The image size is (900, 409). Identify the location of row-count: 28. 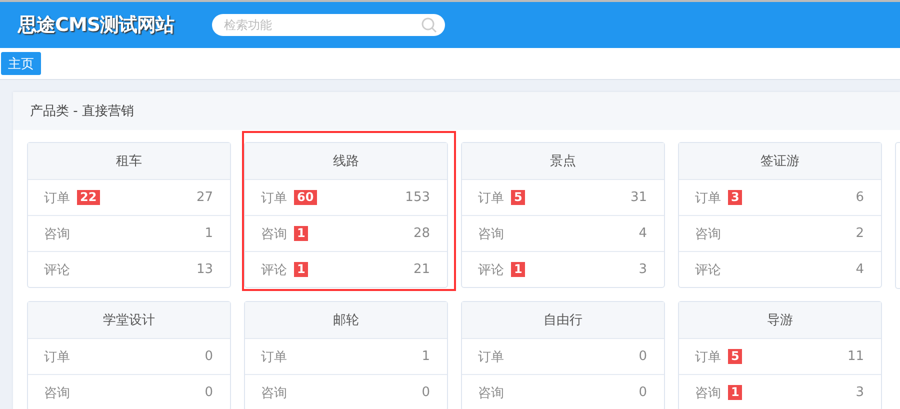
(421, 233).